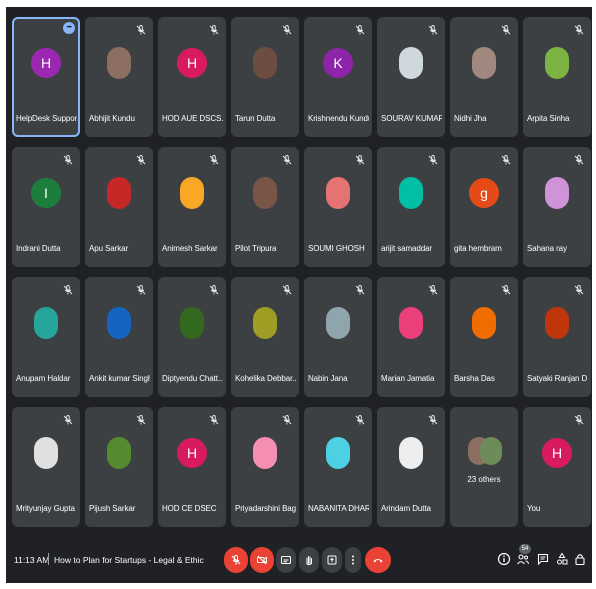  I want to click on participant-name: Barsha Das, so click(474, 378).